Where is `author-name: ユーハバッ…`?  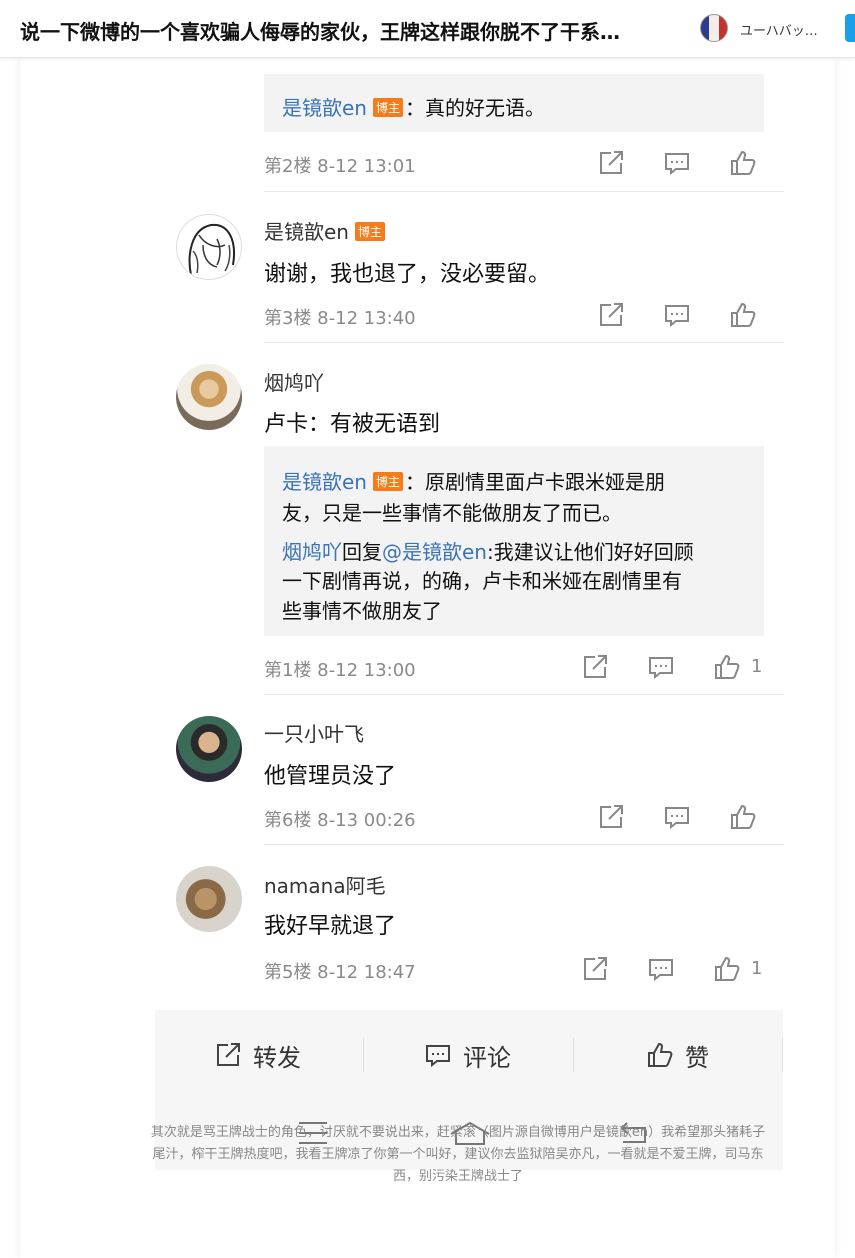 author-name: ユーハバッ… is located at coordinates (779, 29).